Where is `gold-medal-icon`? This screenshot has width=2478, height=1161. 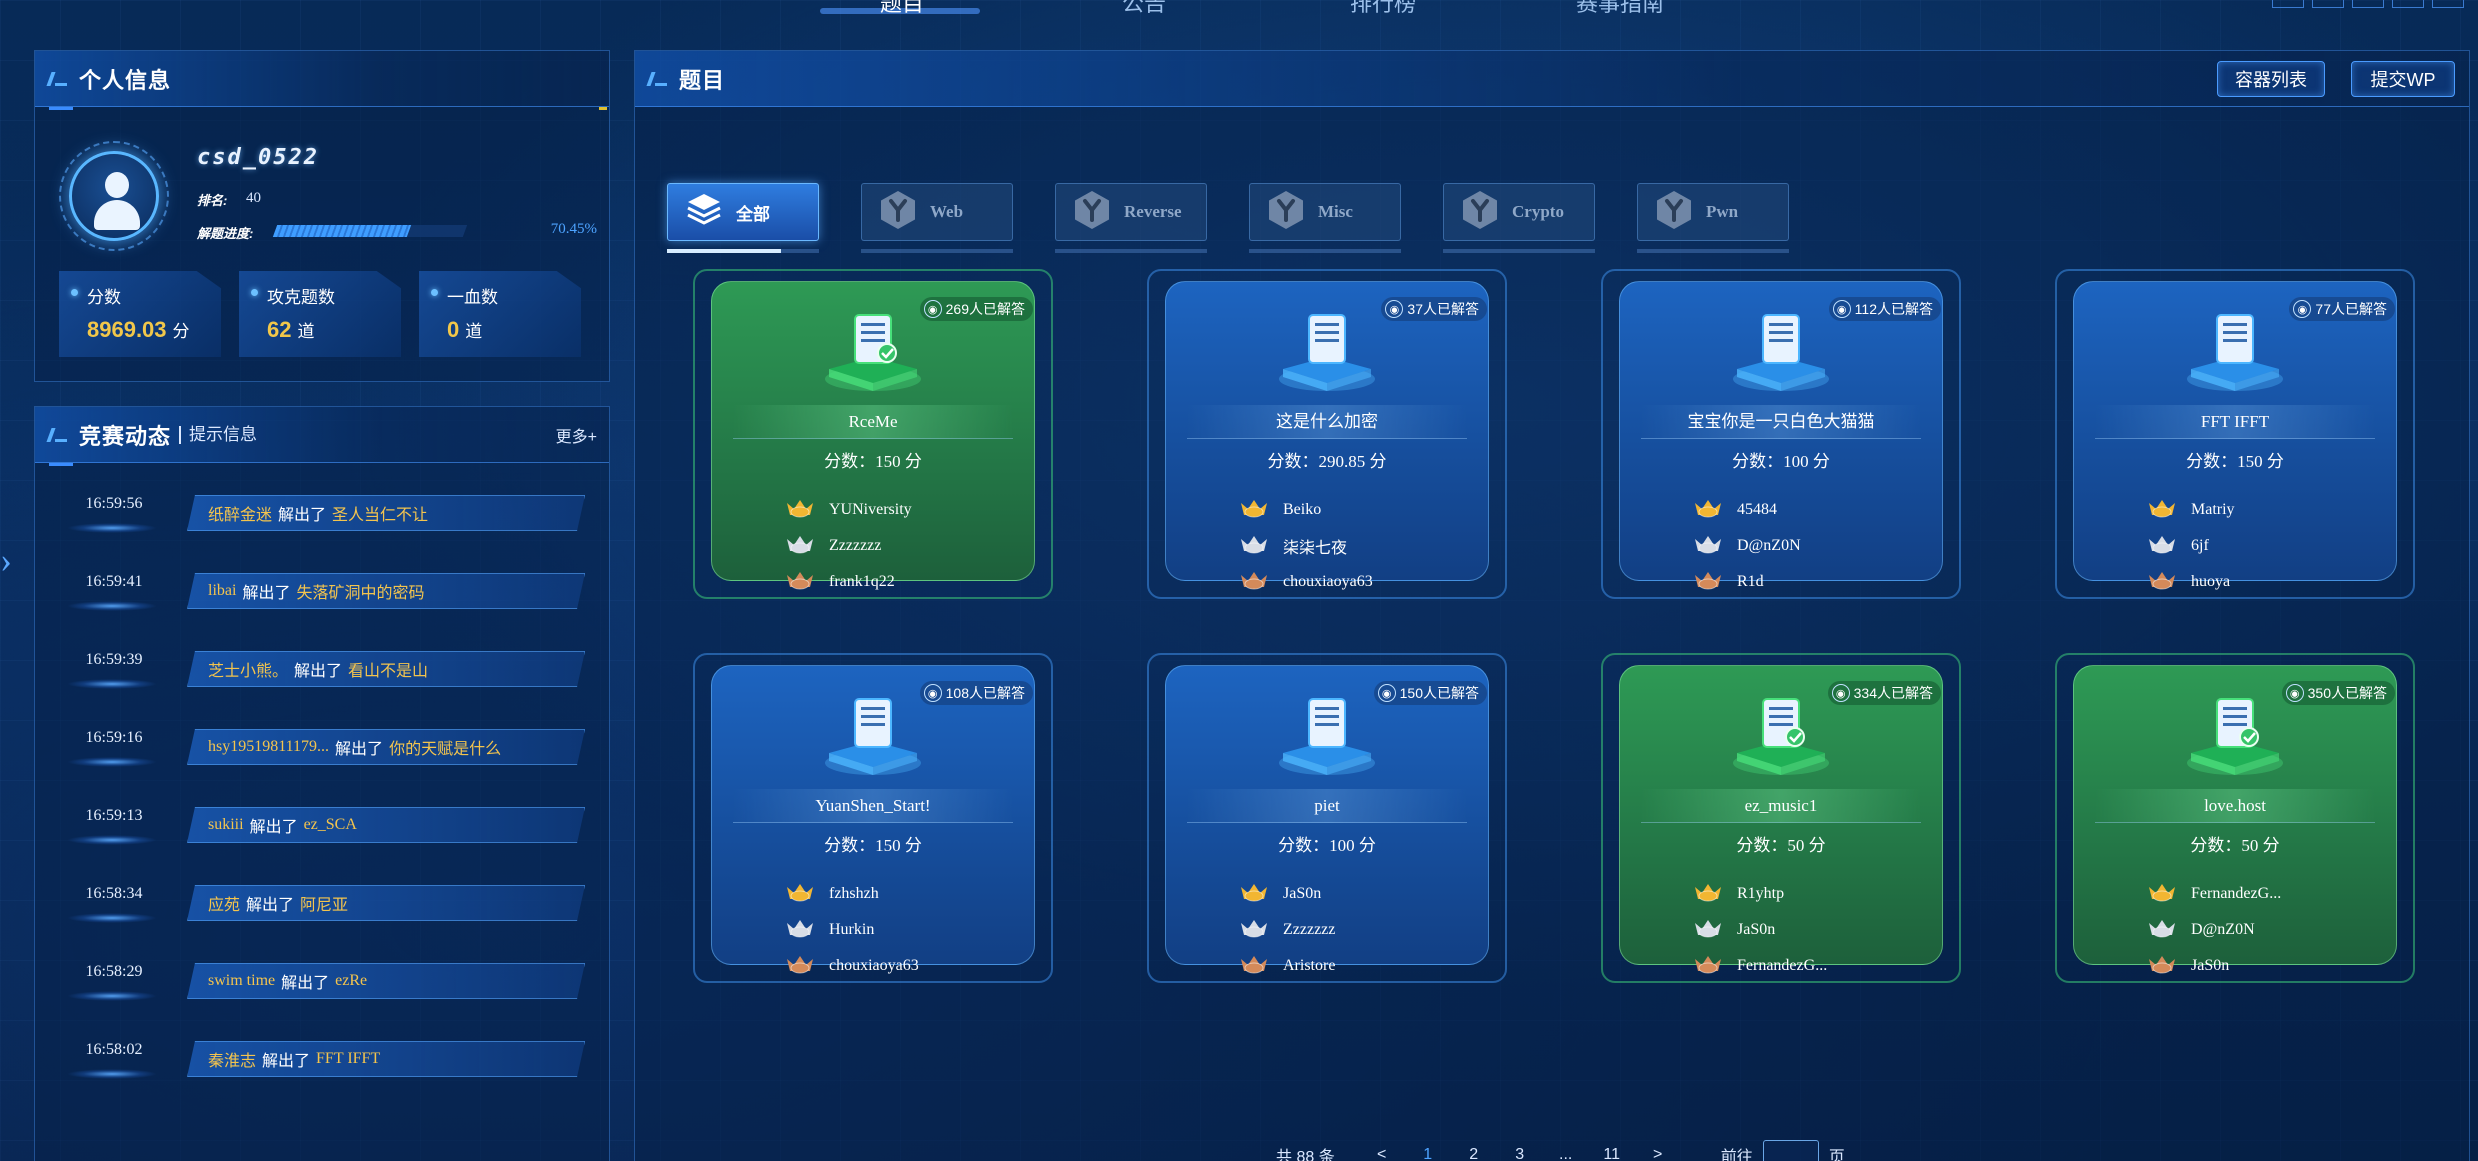 gold-medal-icon is located at coordinates (807, 510).